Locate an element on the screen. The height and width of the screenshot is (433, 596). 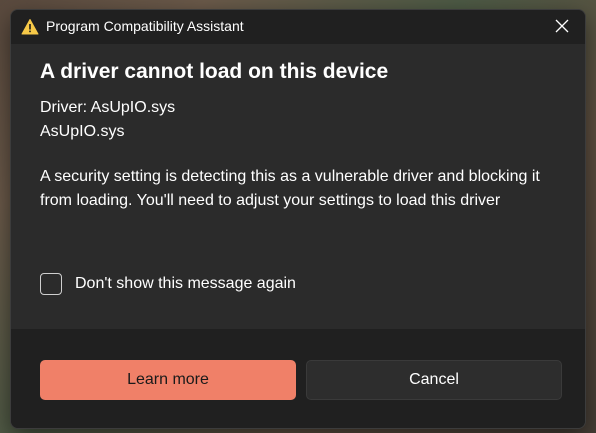
window-title: Program Compatibility Assistant is located at coordinates (145, 26).